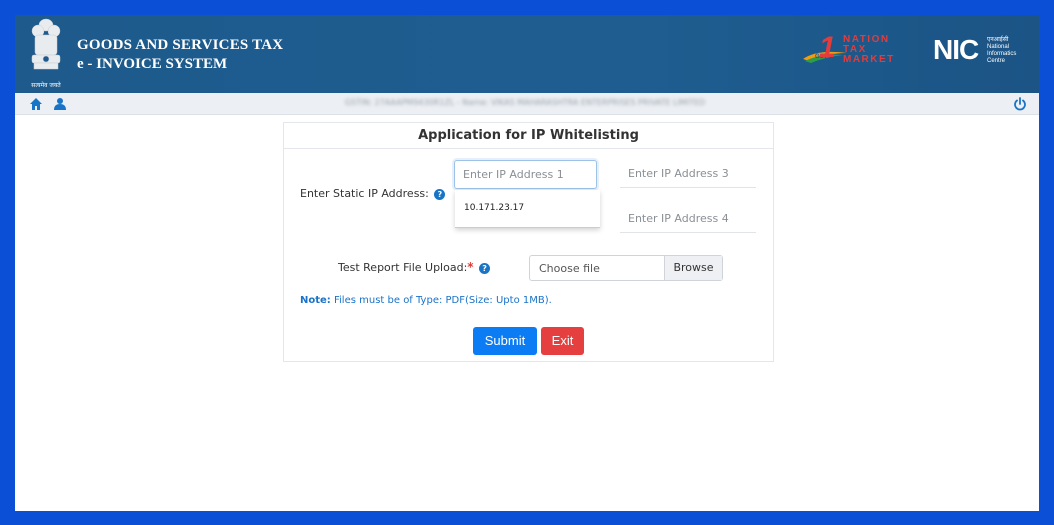 Image resolution: width=1054 pixels, height=525 pixels. I want to click on power-icon, so click(1020, 104).